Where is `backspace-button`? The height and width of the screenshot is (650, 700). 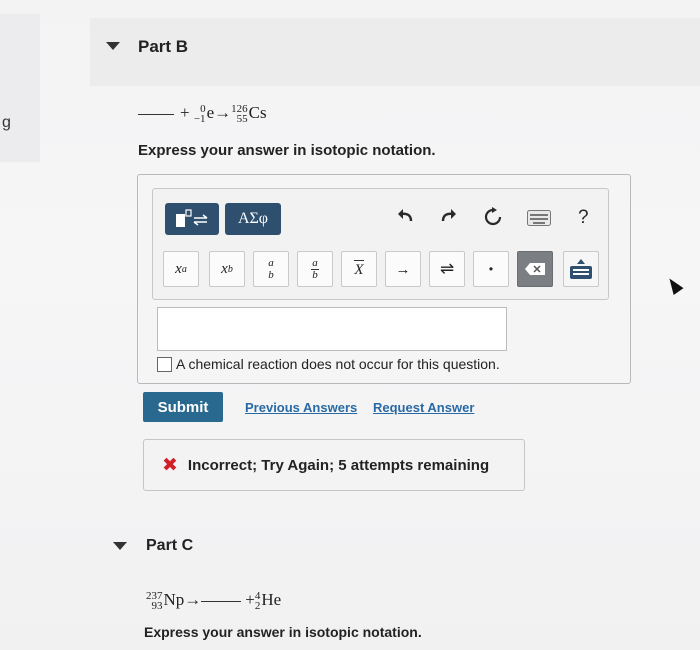
backspace-button is located at coordinates (535, 269).